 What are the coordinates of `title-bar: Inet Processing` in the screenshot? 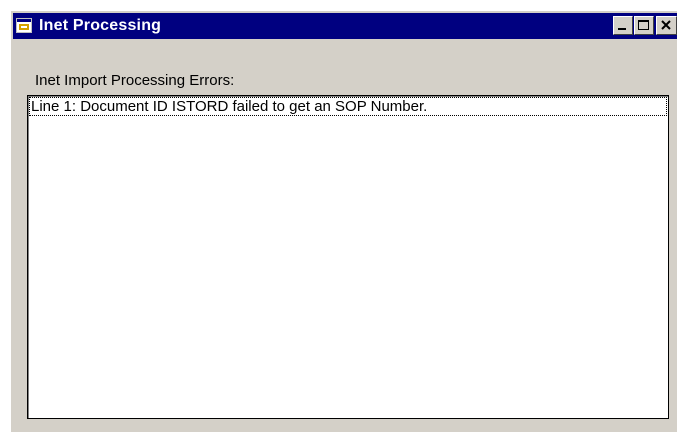 It's located at (345, 26).